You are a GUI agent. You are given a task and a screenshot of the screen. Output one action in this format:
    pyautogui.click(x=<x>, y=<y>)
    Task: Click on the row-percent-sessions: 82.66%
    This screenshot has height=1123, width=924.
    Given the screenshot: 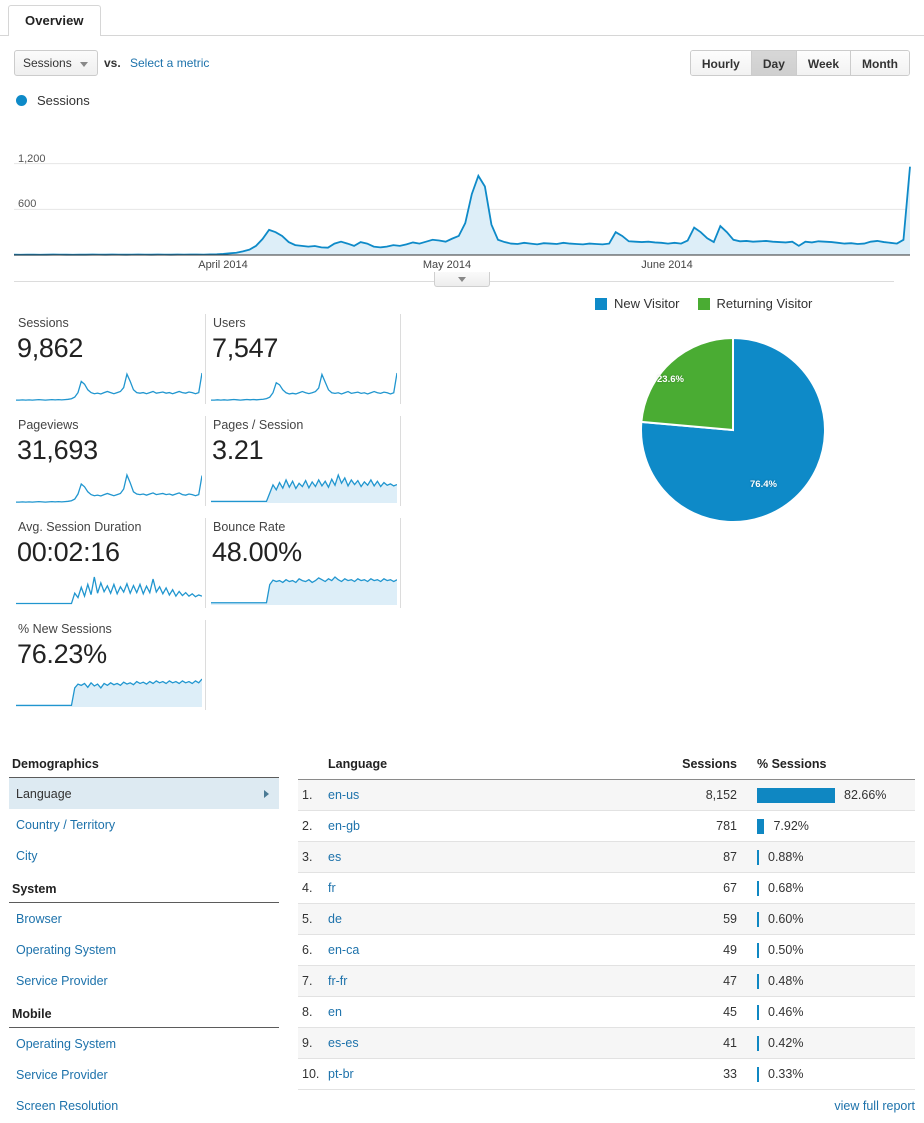 What is the action you would take?
    pyautogui.click(x=831, y=795)
    